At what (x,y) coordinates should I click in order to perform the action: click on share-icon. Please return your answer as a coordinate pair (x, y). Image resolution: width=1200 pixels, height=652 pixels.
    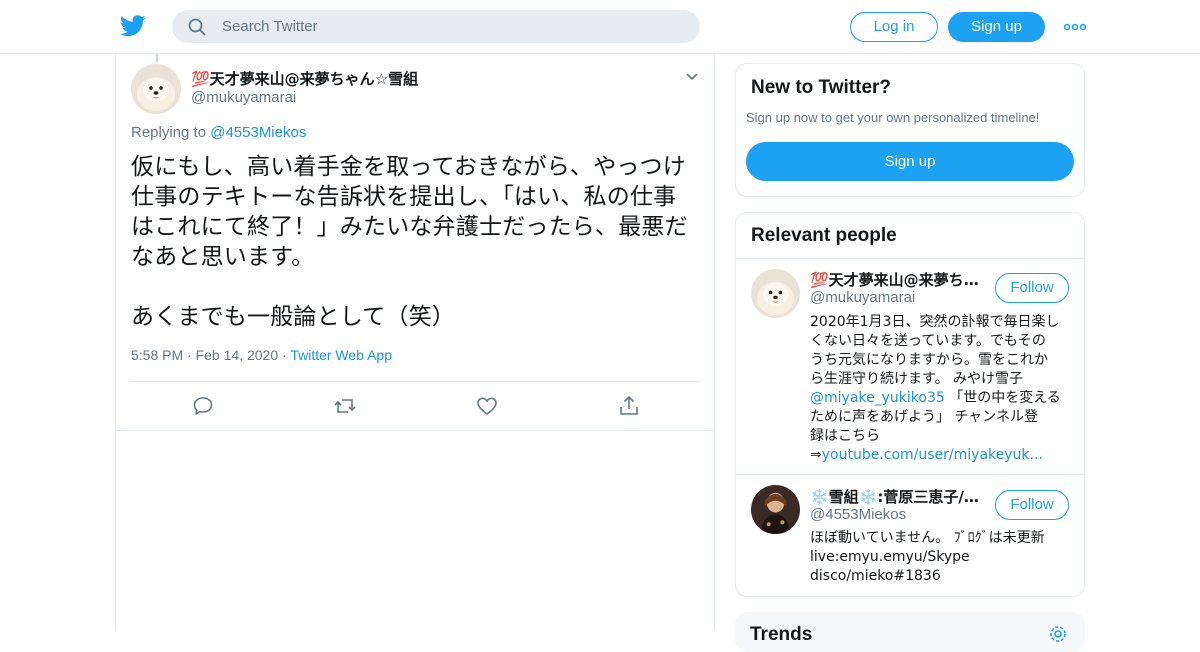
    Looking at the image, I should click on (629, 406).